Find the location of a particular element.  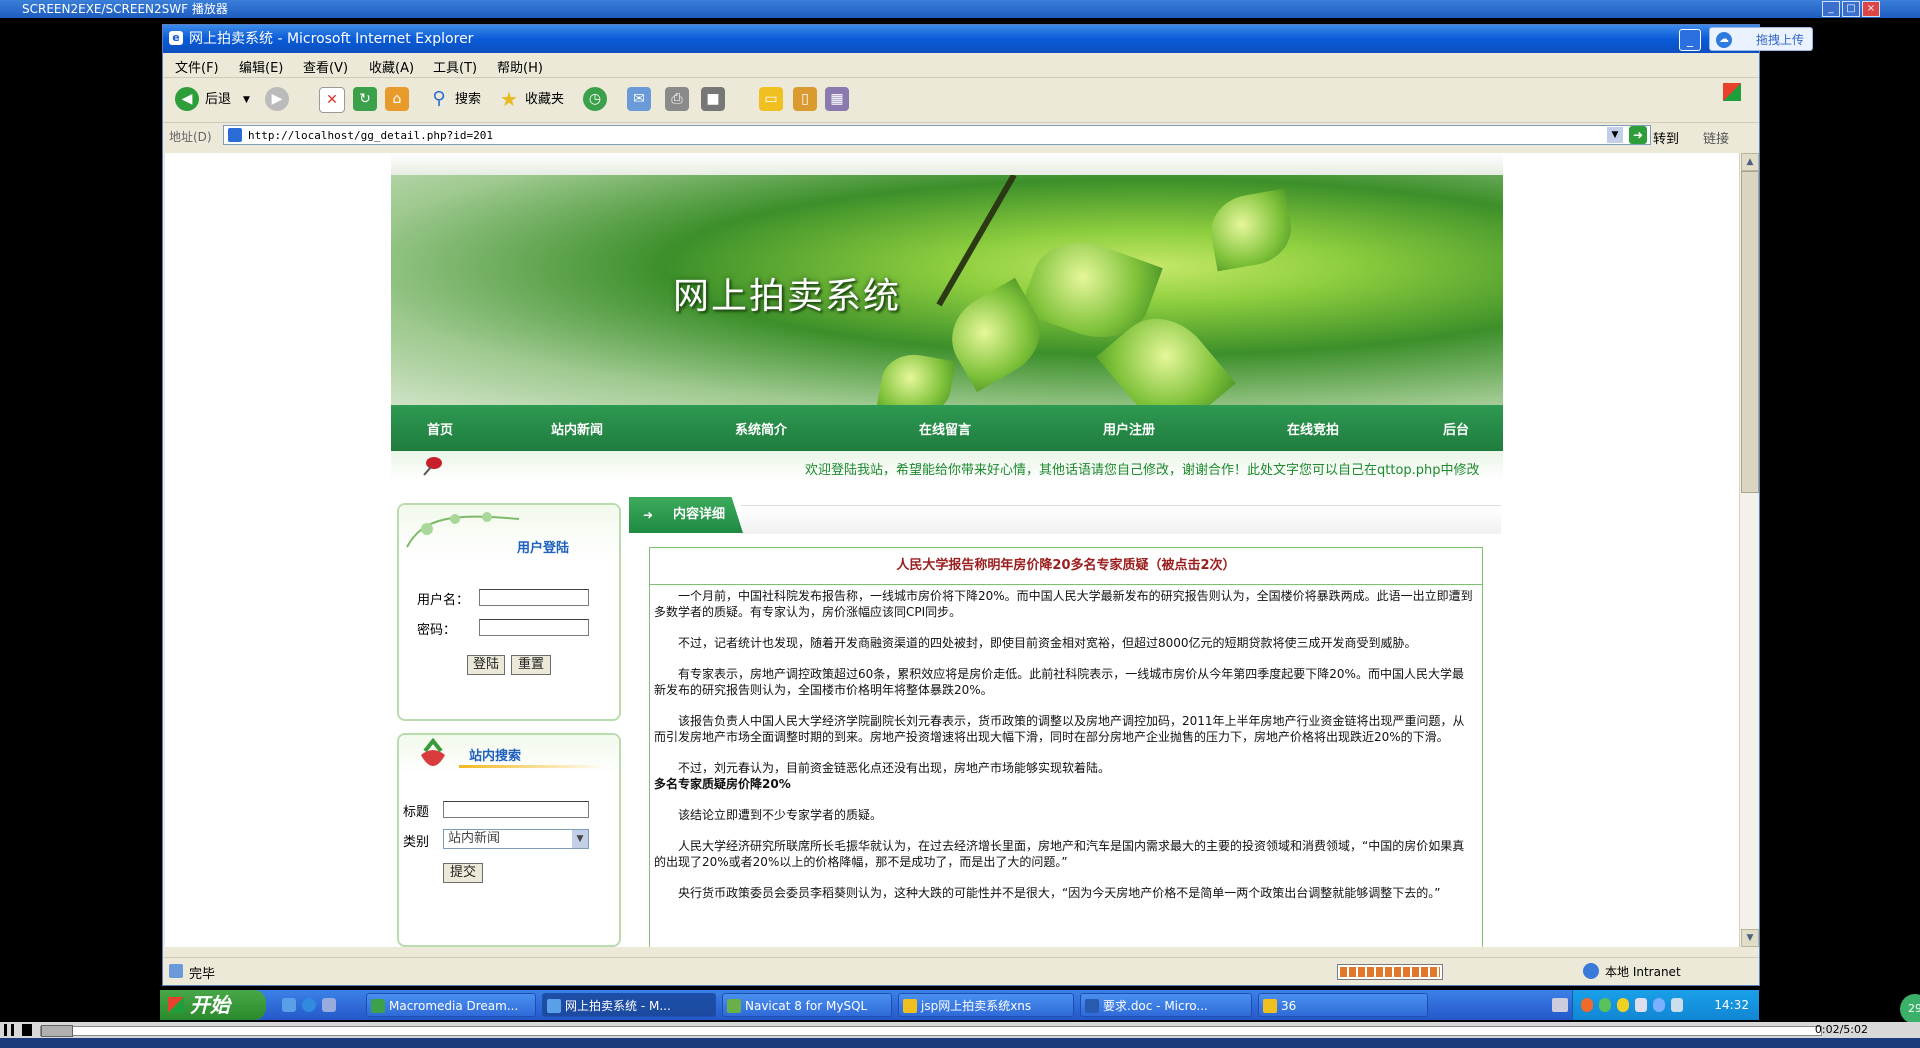

submit-button: 提交 is located at coordinates (463, 873).